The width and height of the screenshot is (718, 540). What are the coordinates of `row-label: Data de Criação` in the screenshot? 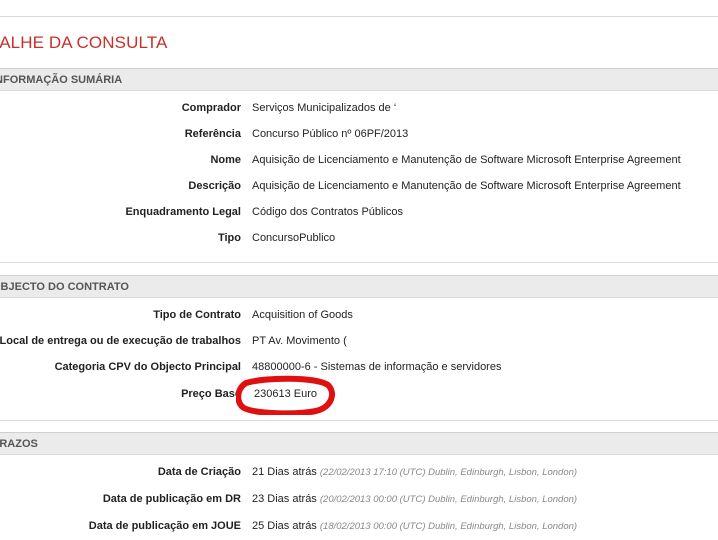 It's located at (199, 472).